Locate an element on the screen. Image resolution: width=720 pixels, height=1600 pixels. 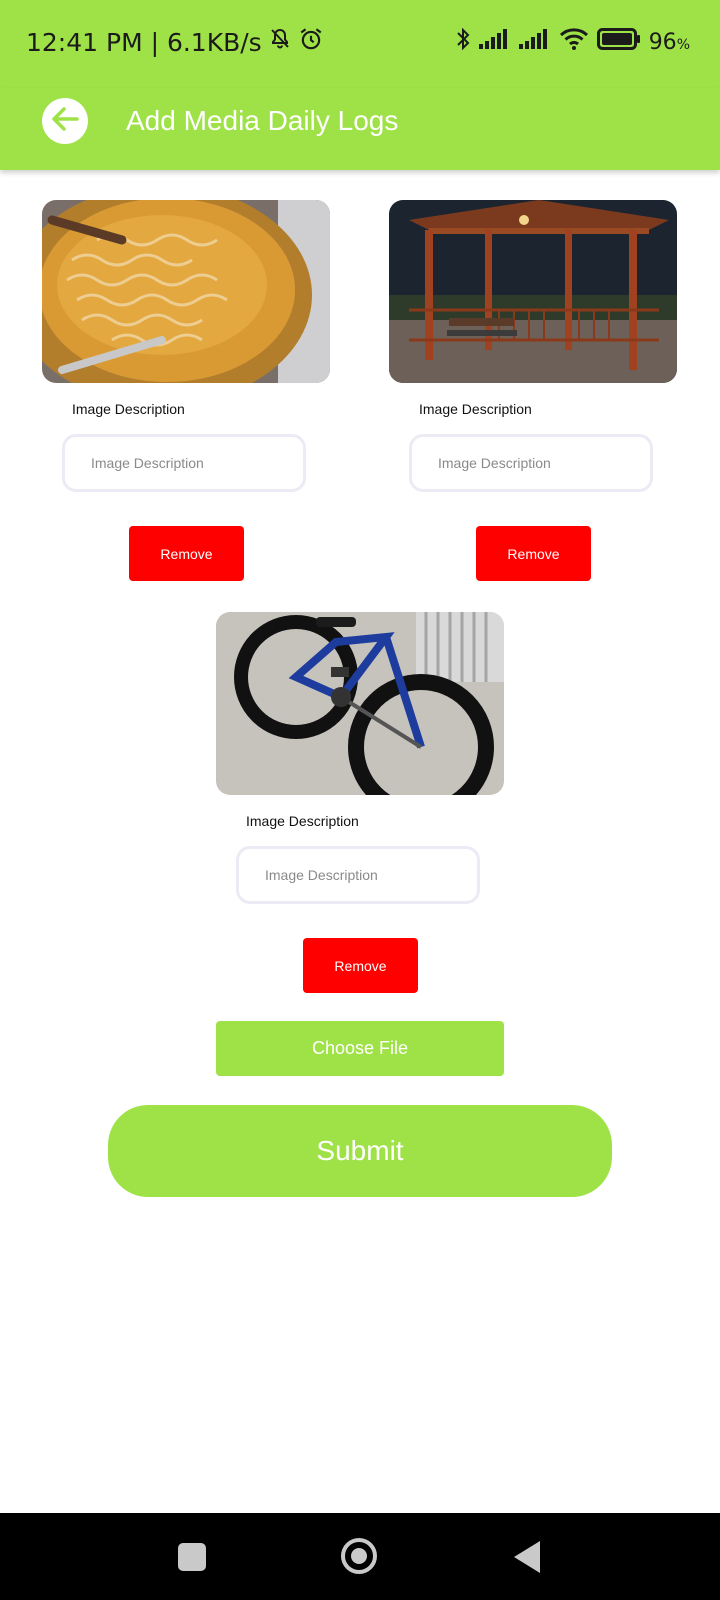
battery-icon is located at coordinates (618, 42).